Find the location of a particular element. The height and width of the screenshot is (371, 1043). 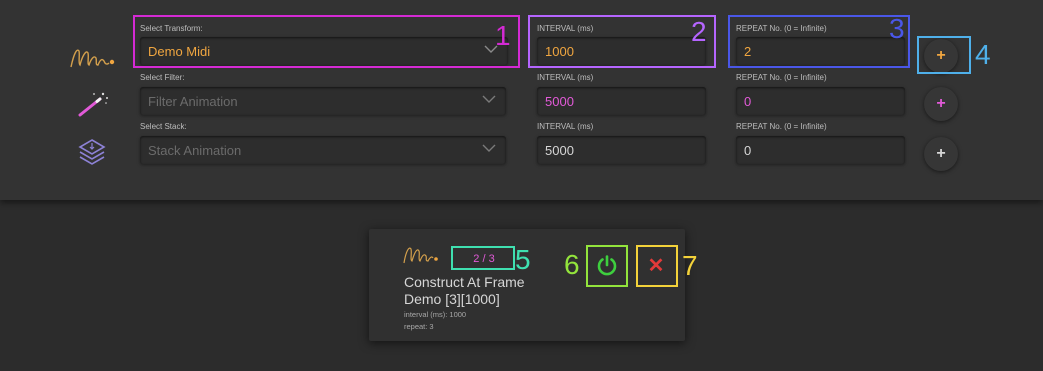

stack-interval-label: INTERVAL (ms) is located at coordinates (565, 126).